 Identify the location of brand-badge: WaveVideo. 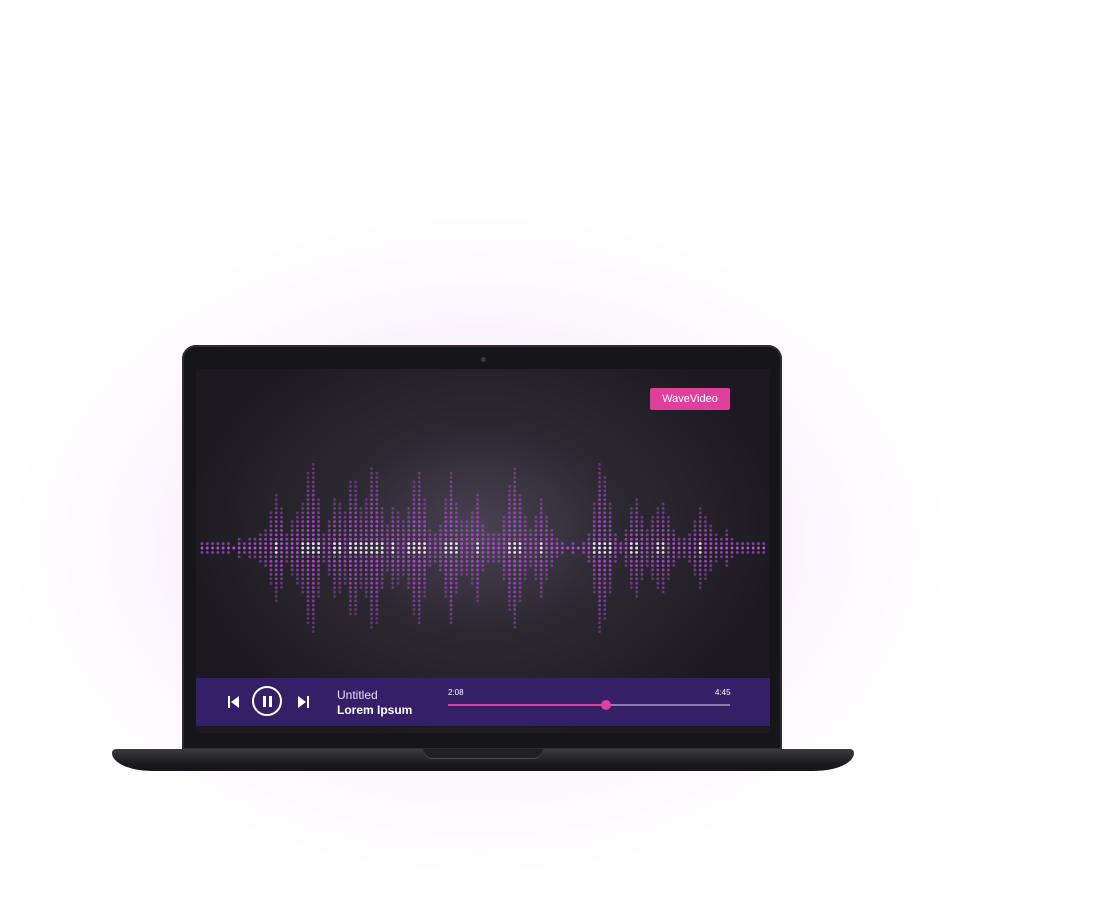
(690, 399).